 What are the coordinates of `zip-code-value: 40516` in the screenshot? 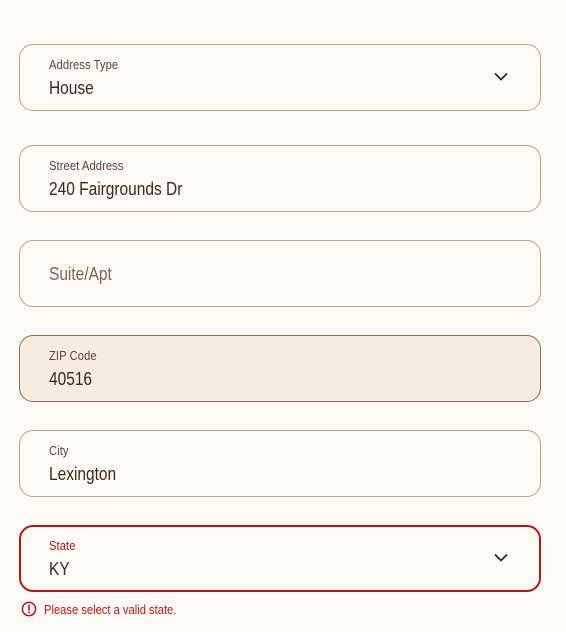 It's located at (71, 379).